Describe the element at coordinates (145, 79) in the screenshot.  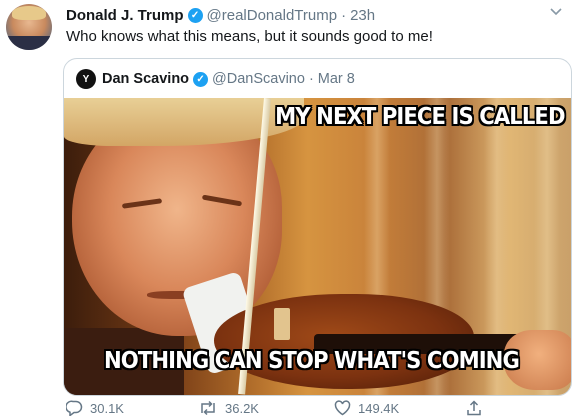
I see `quoted-author-name: Dan Scavino` at that location.